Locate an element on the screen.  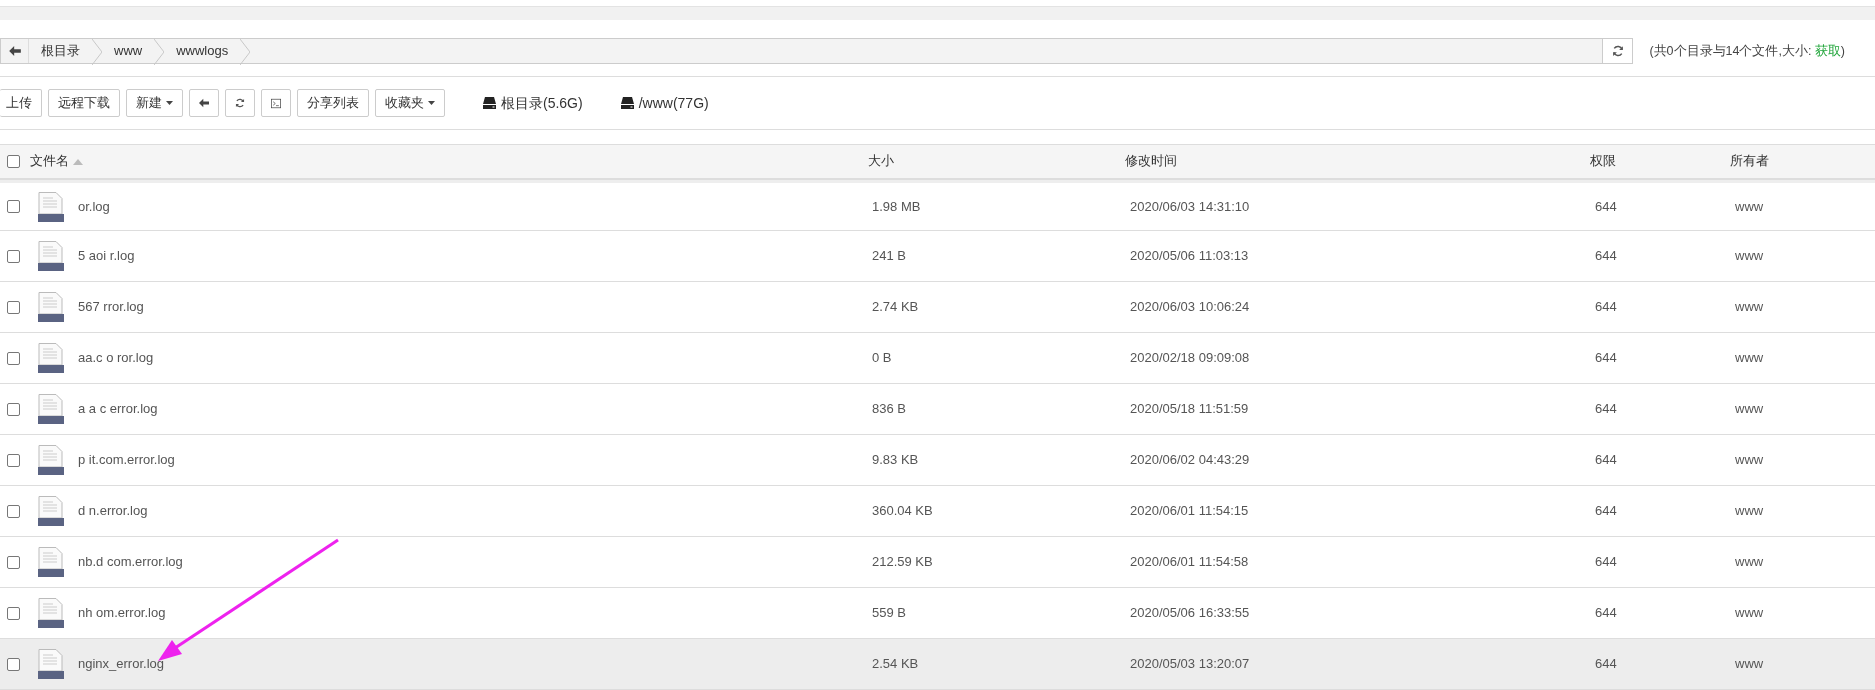
file-size: 9.83 KB is located at coordinates (895, 460).